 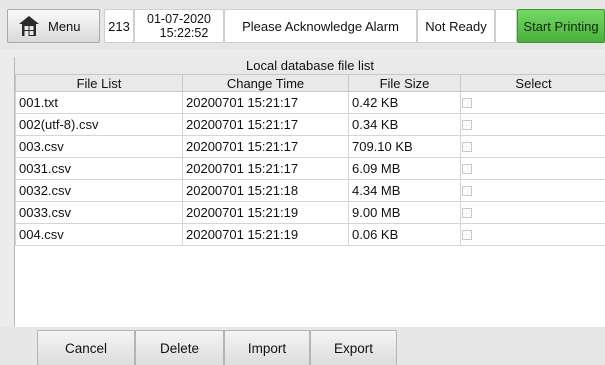 What do you see at coordinates (179, 19) in the screenshot?
I see `date-value: 01-07-2020` at bounding box center [179, 19].